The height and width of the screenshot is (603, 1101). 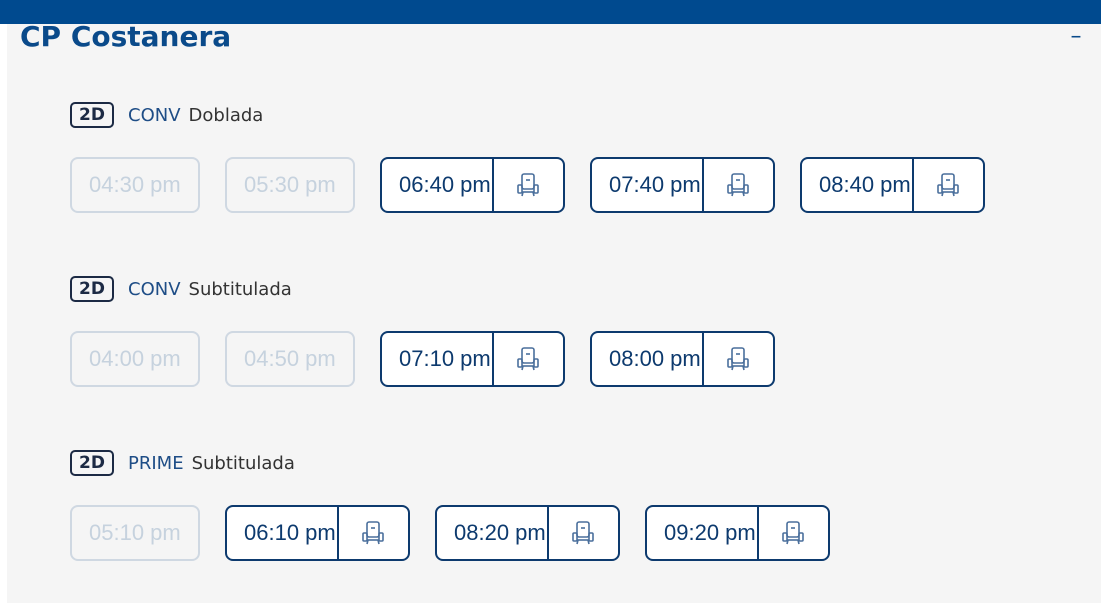 I want to click on showtime-button-disabled: 04:30 pm, so click(x=135, y=185).